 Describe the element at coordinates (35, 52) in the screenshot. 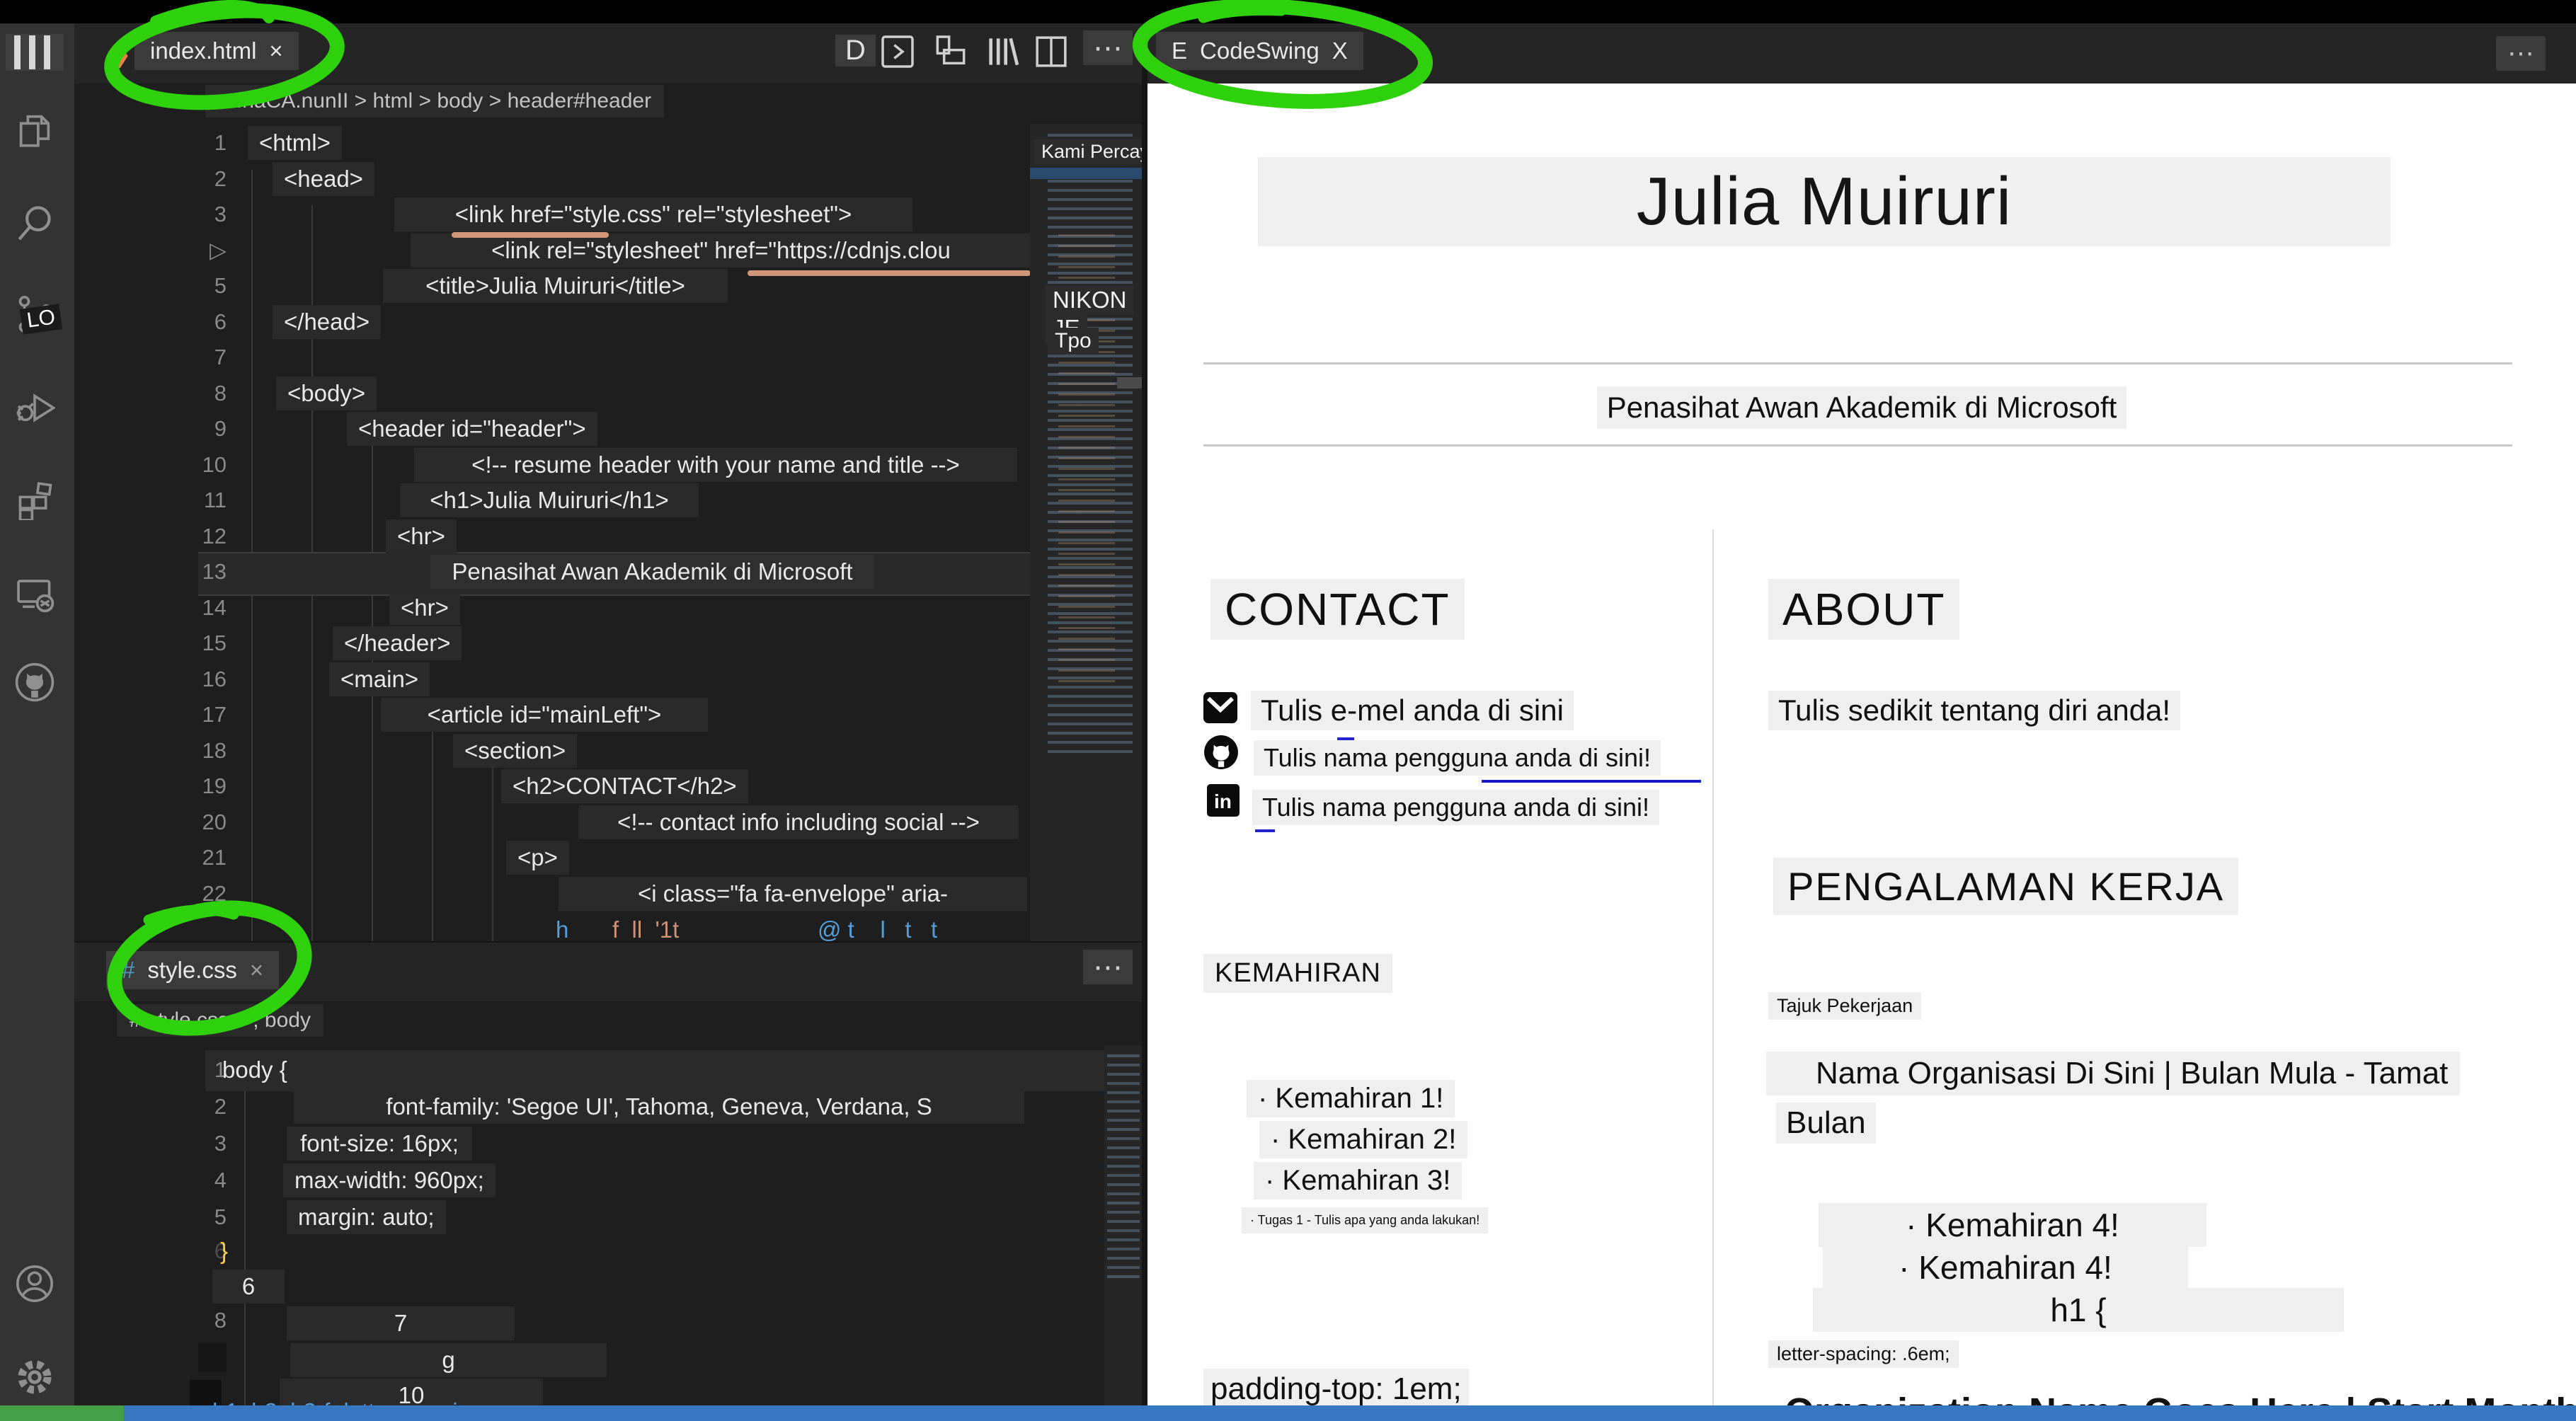

I see `menu-icon` at that location.